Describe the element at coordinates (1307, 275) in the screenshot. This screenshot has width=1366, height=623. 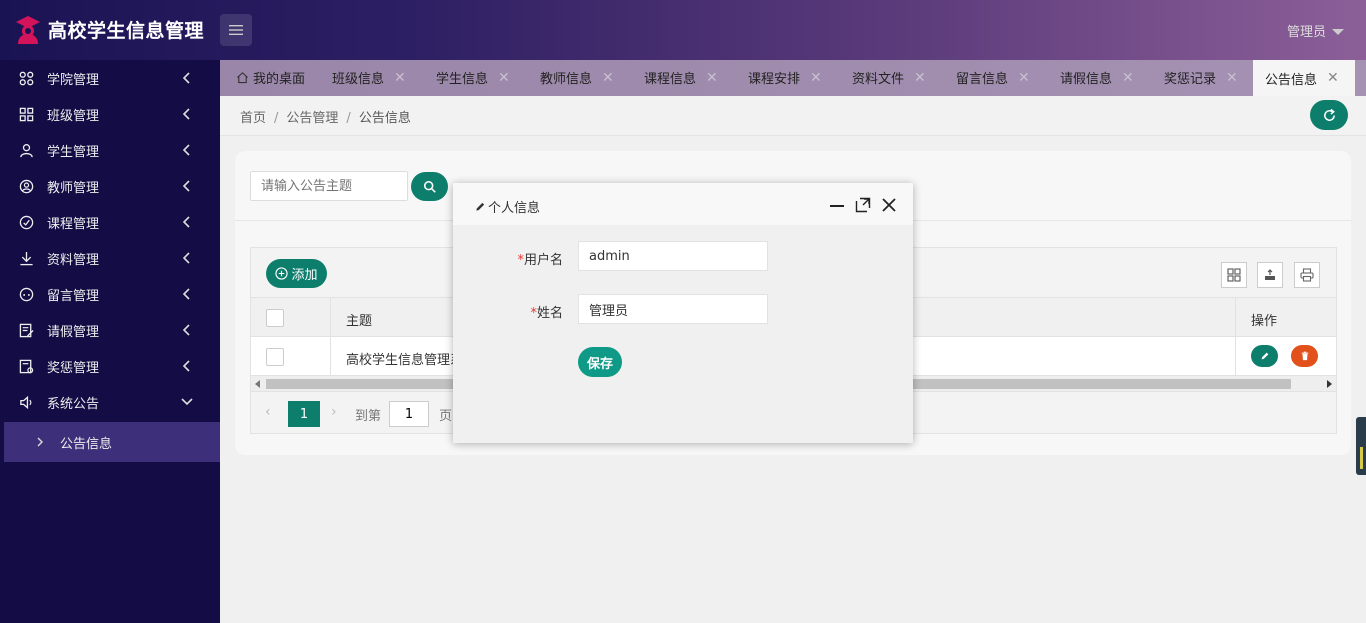
I see `print-button` at that location.